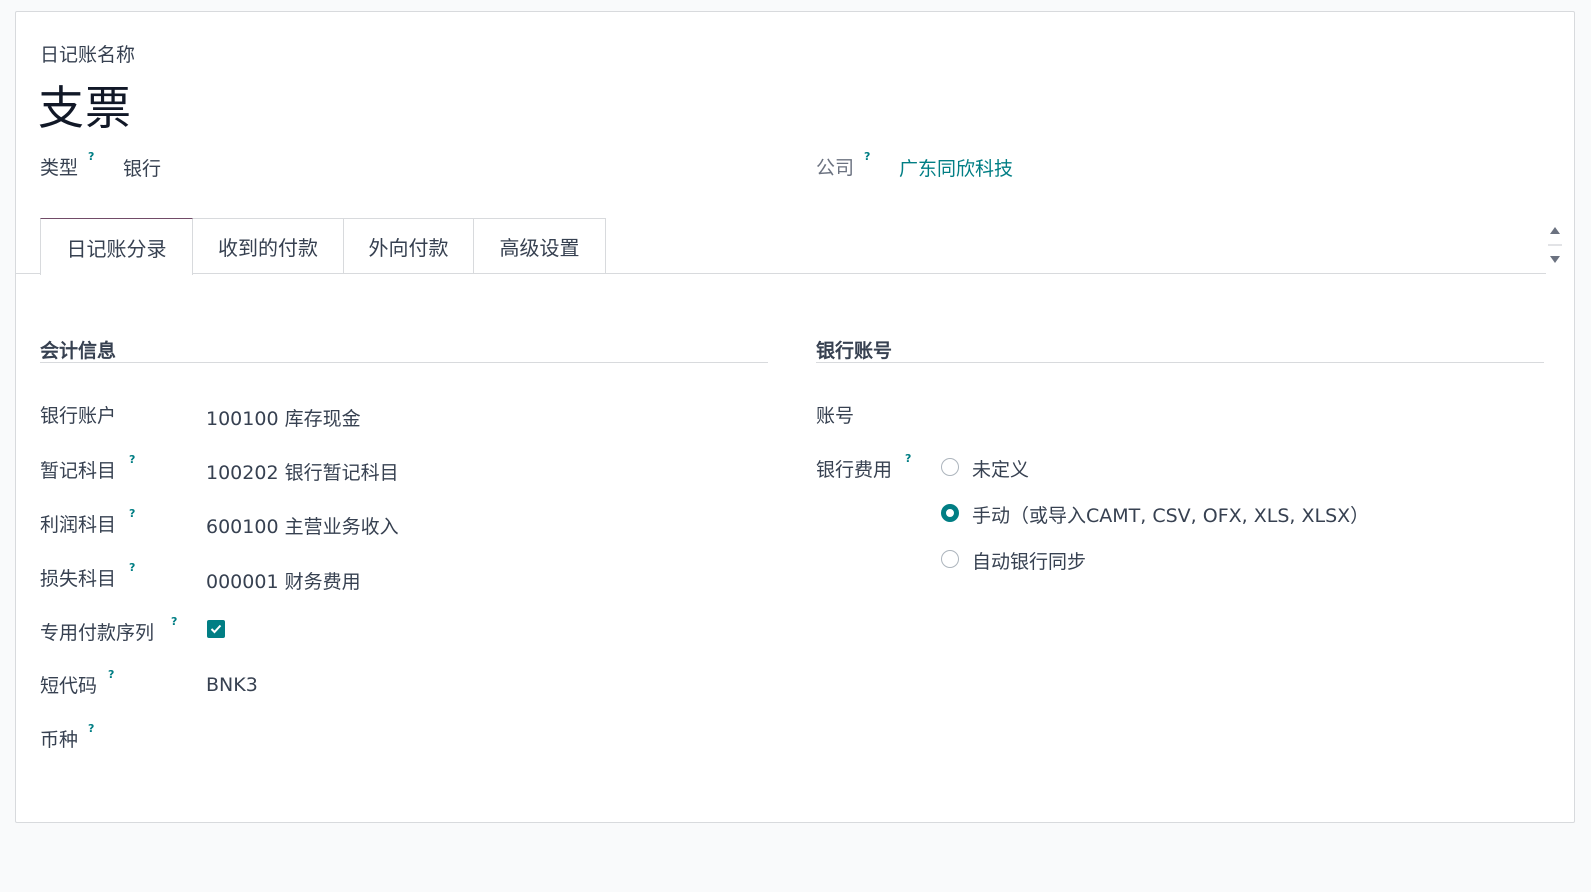  What do you see at coordinates (1000, 468) in the screenshot?
I see `feeds-undefined-label: 未定义` at bounding box center [1000, 468].